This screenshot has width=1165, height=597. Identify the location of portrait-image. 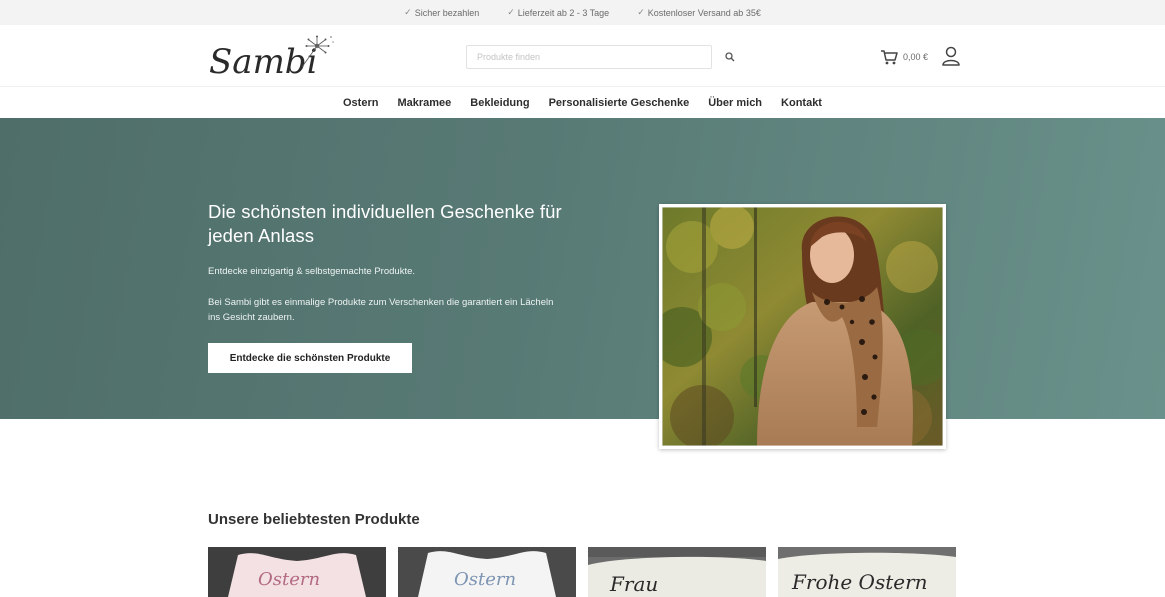
(802, 326).